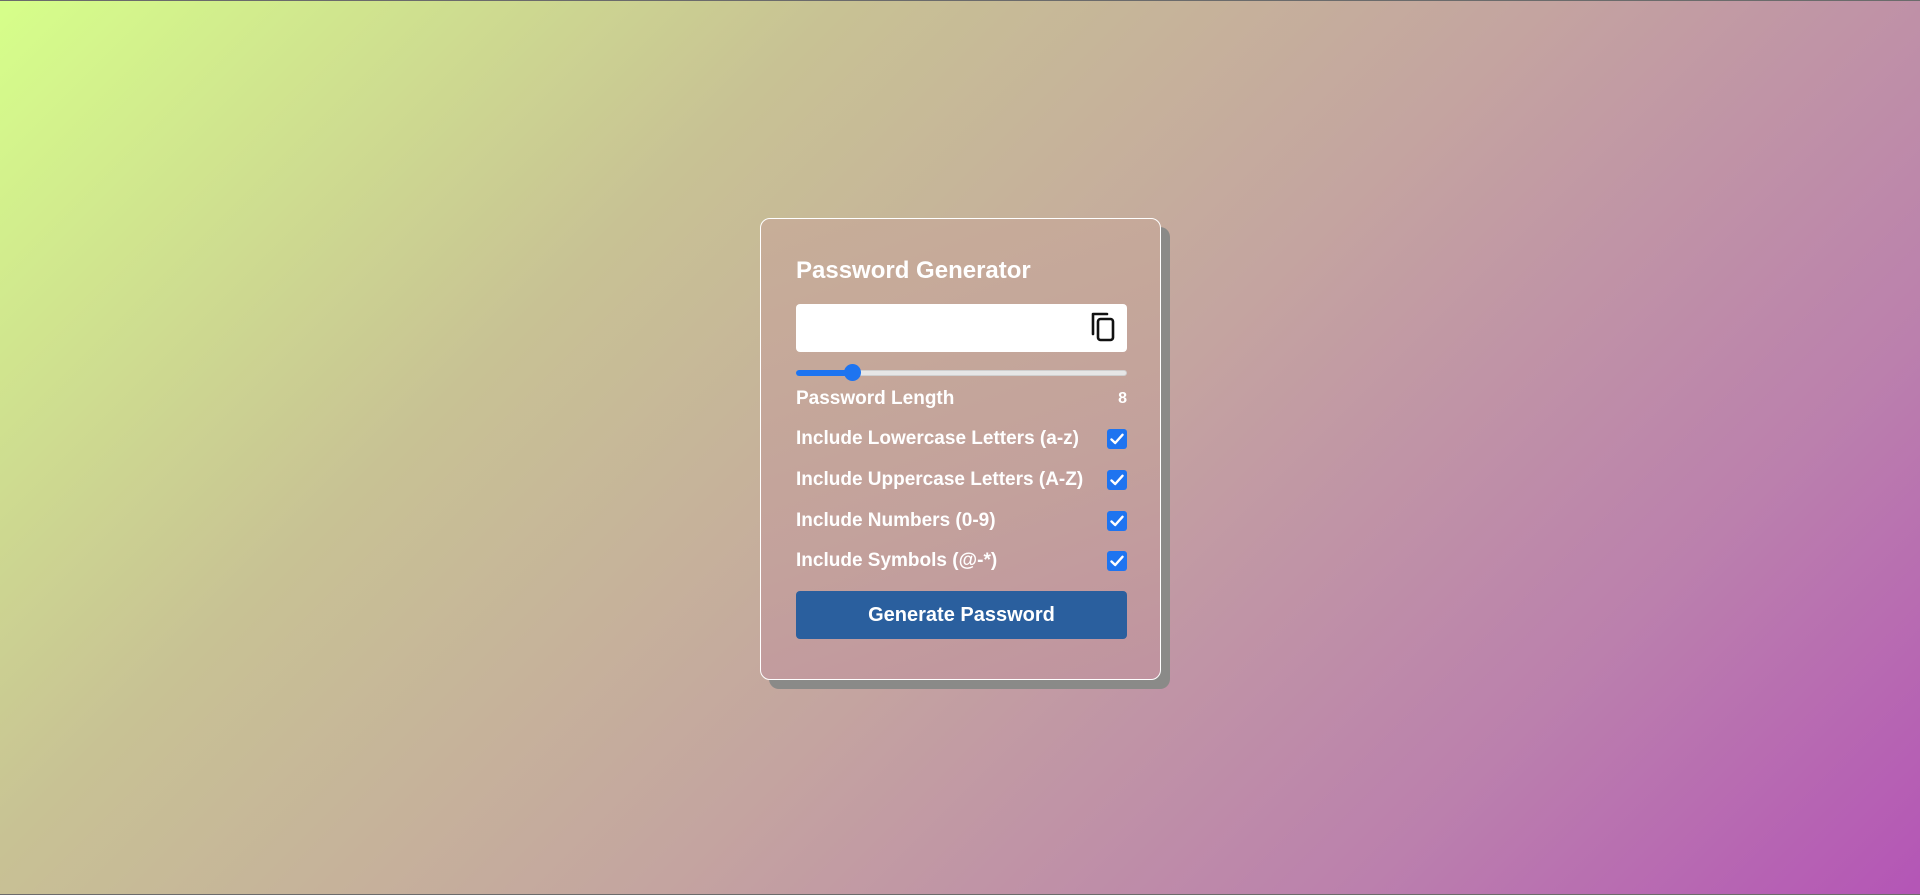 The height and width of the screenshot is (895, 1920). Describe the element at coordinates (961, 373) in the screenshot. I see `length-slider` at that location.